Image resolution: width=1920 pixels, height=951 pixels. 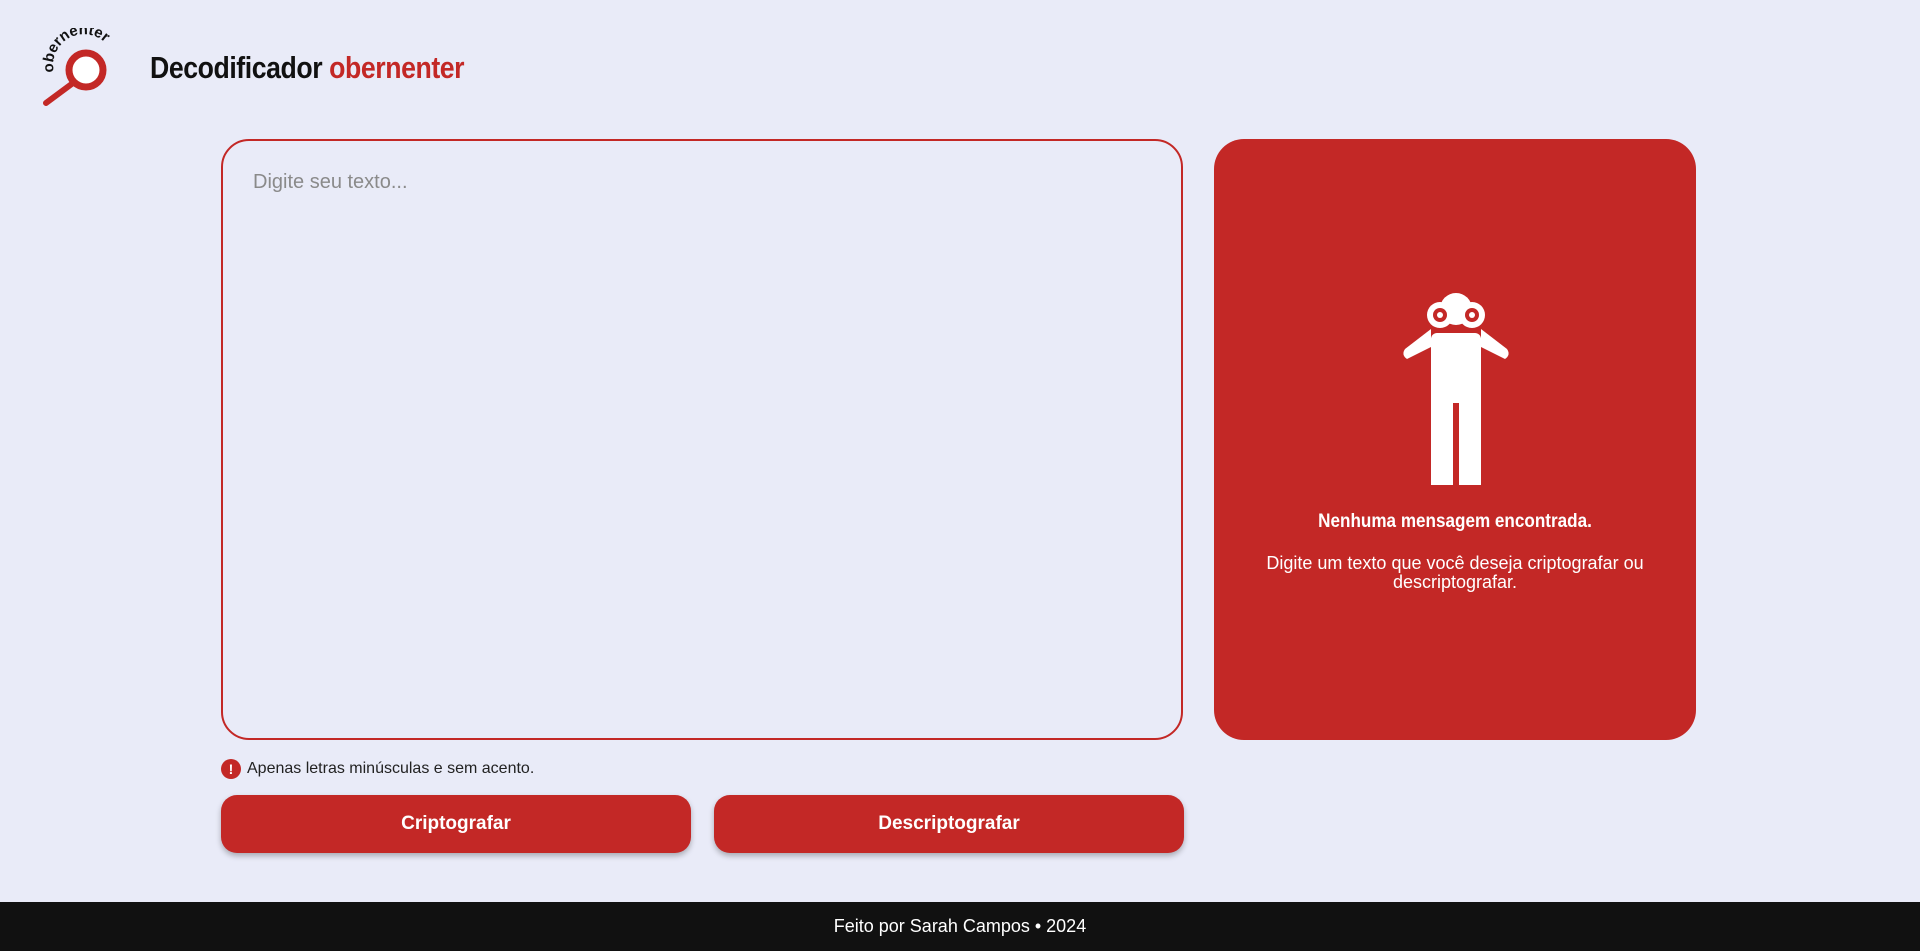 I want to click on decrypt-button: Descriptografar, so click(x=949, y=824).